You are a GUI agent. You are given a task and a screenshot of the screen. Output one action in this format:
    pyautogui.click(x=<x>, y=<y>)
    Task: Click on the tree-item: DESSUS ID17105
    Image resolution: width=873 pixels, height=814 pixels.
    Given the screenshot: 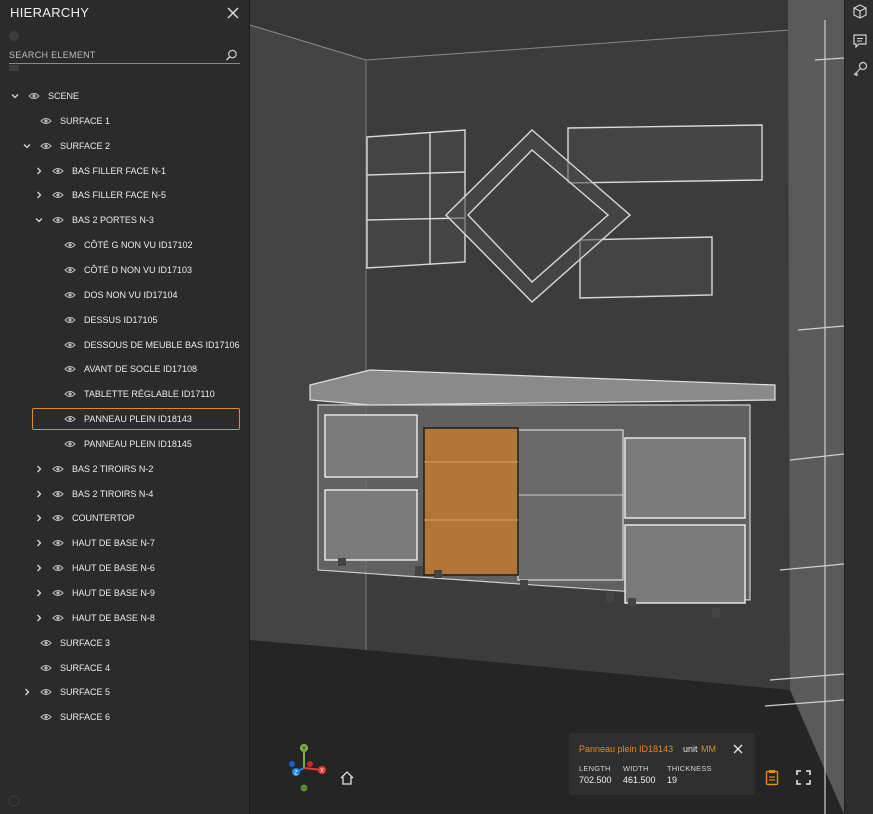 What is the action you would take?
    pyautogui.click(x=102, y=320)
    